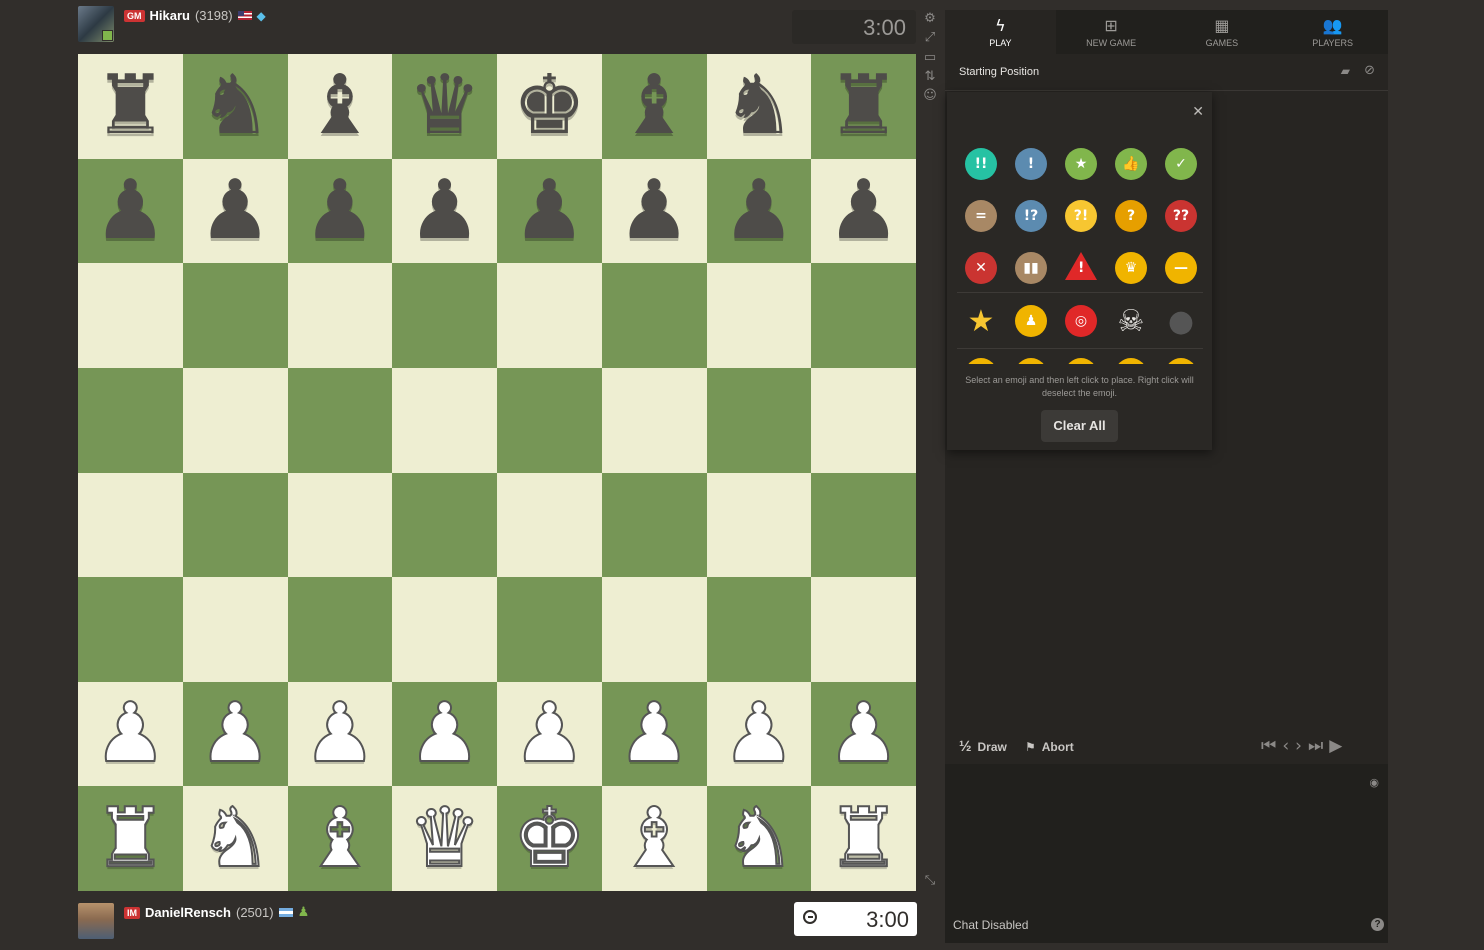 The width and height of the screenshot is (1484, 950). I want to click on black-queen-icon: ♛, so click(445, 106).